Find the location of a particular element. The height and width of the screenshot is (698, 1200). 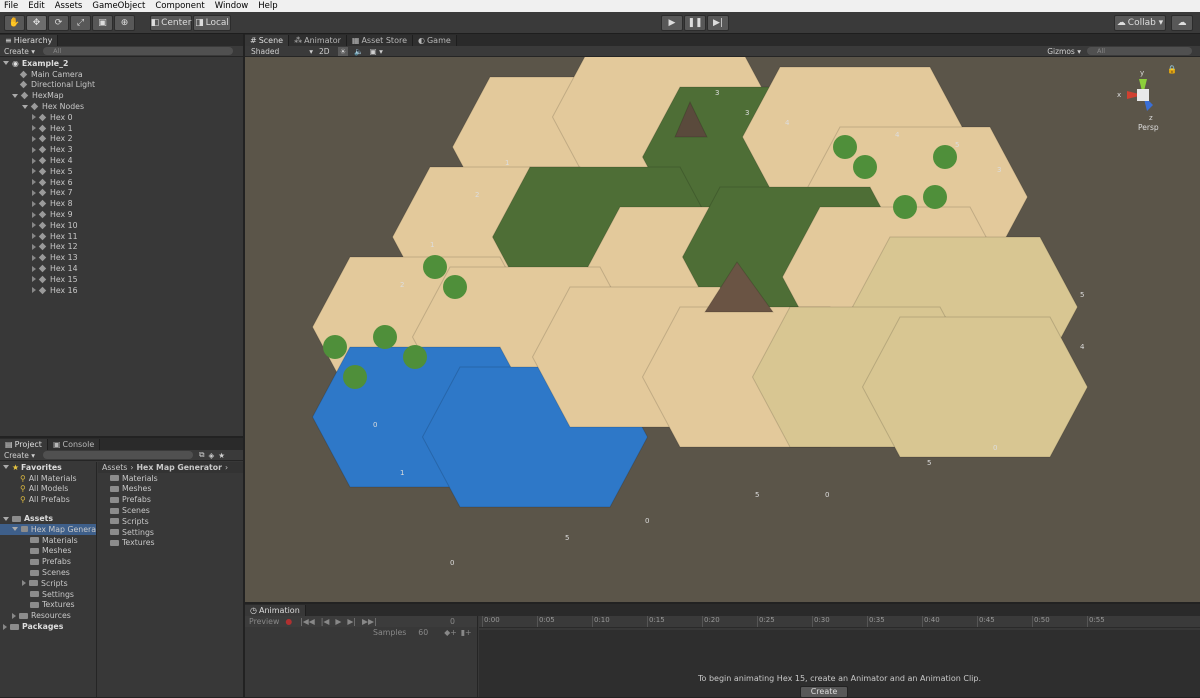

star-icon: ★ is located at coordinates (221, 455).